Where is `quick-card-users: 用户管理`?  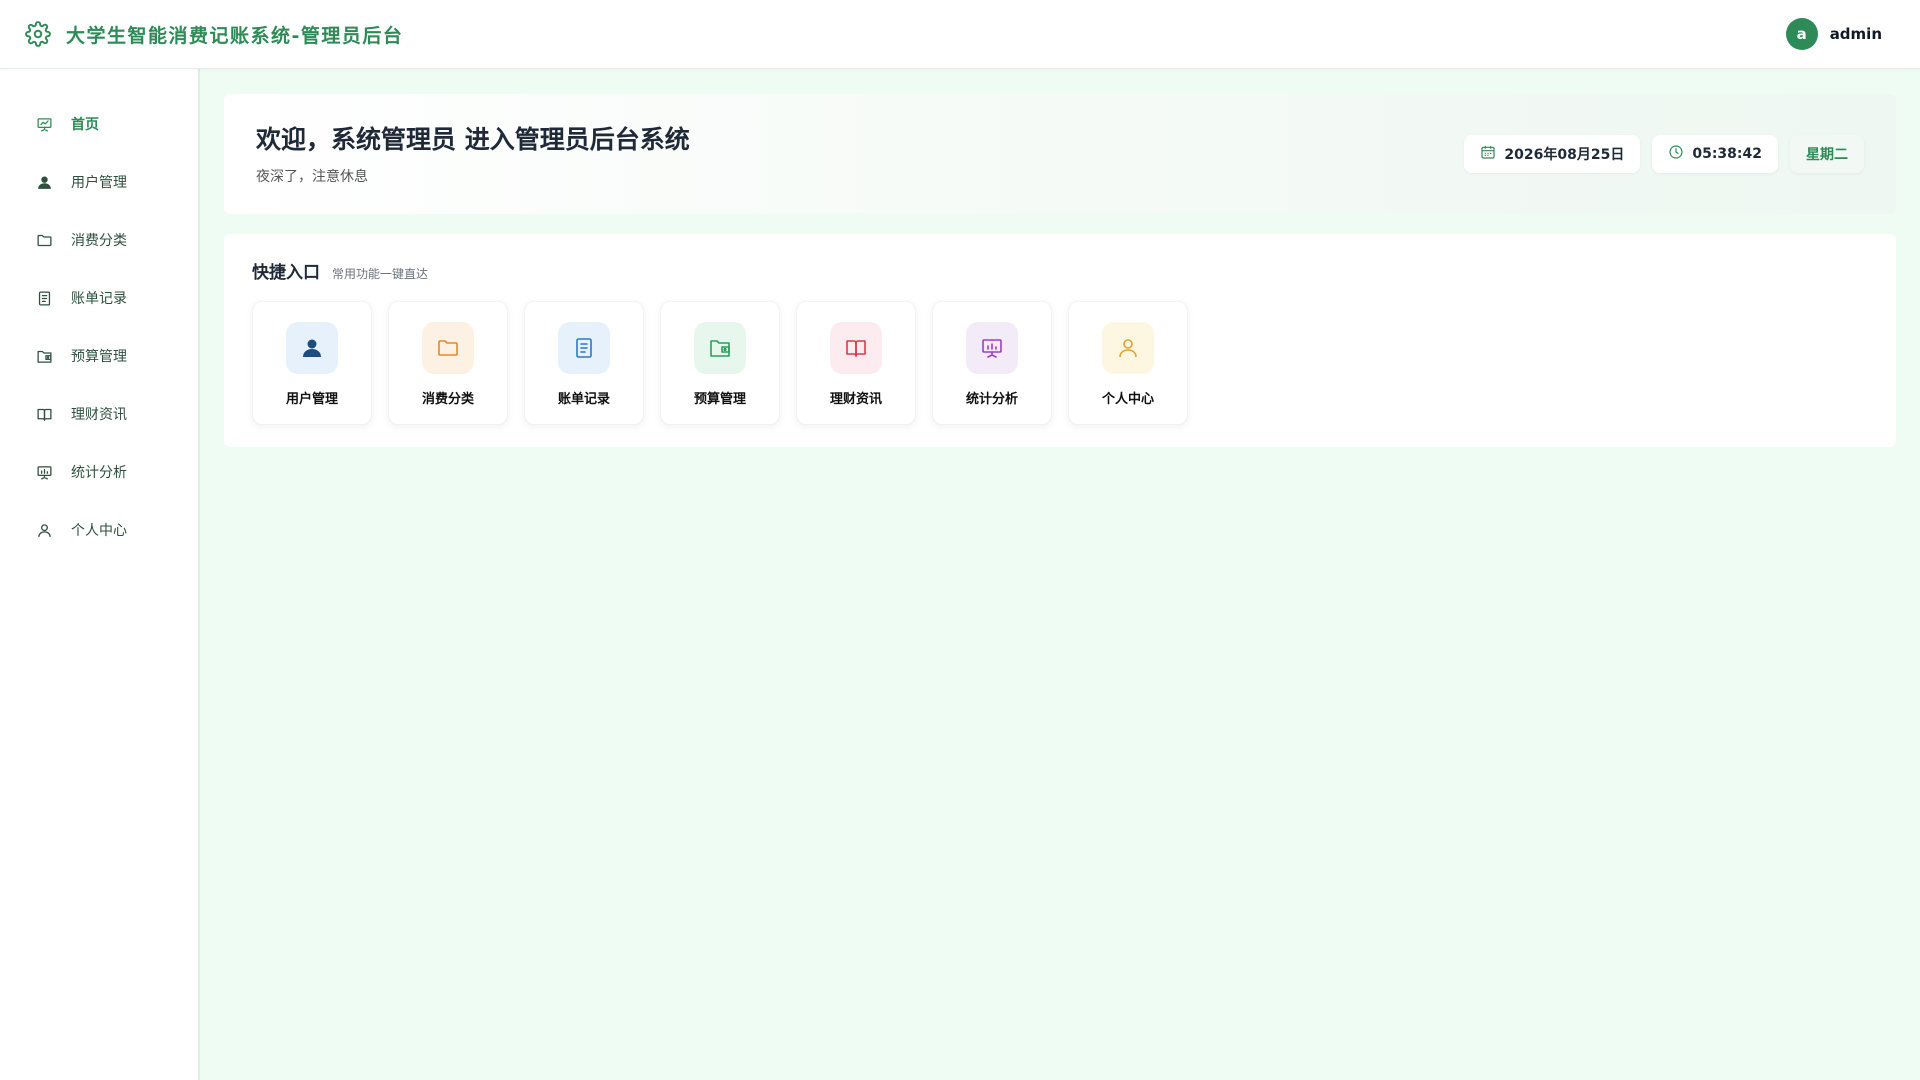
quick-card-users: 用户管理 is located at coordinates (312, 363).